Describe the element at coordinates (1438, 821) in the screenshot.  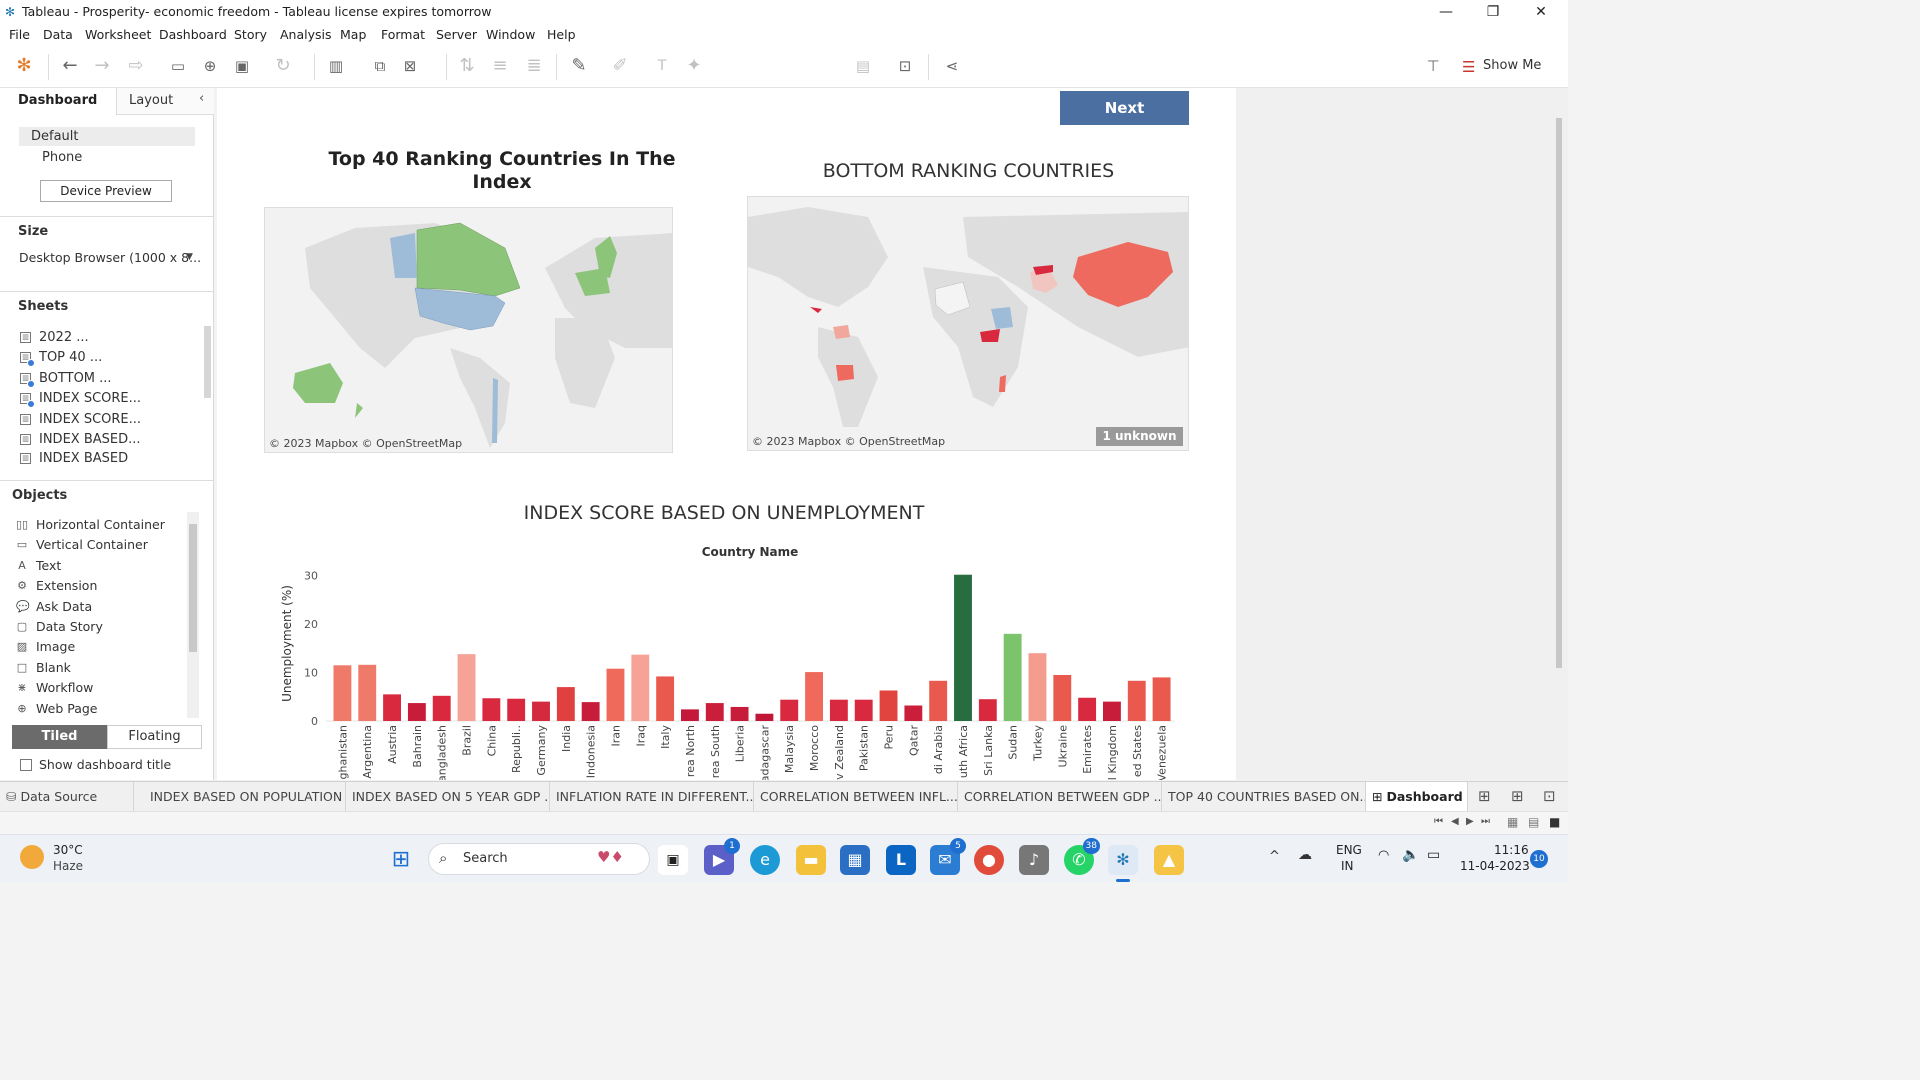
I see `first-sheet-icon: ⏮` at that location.